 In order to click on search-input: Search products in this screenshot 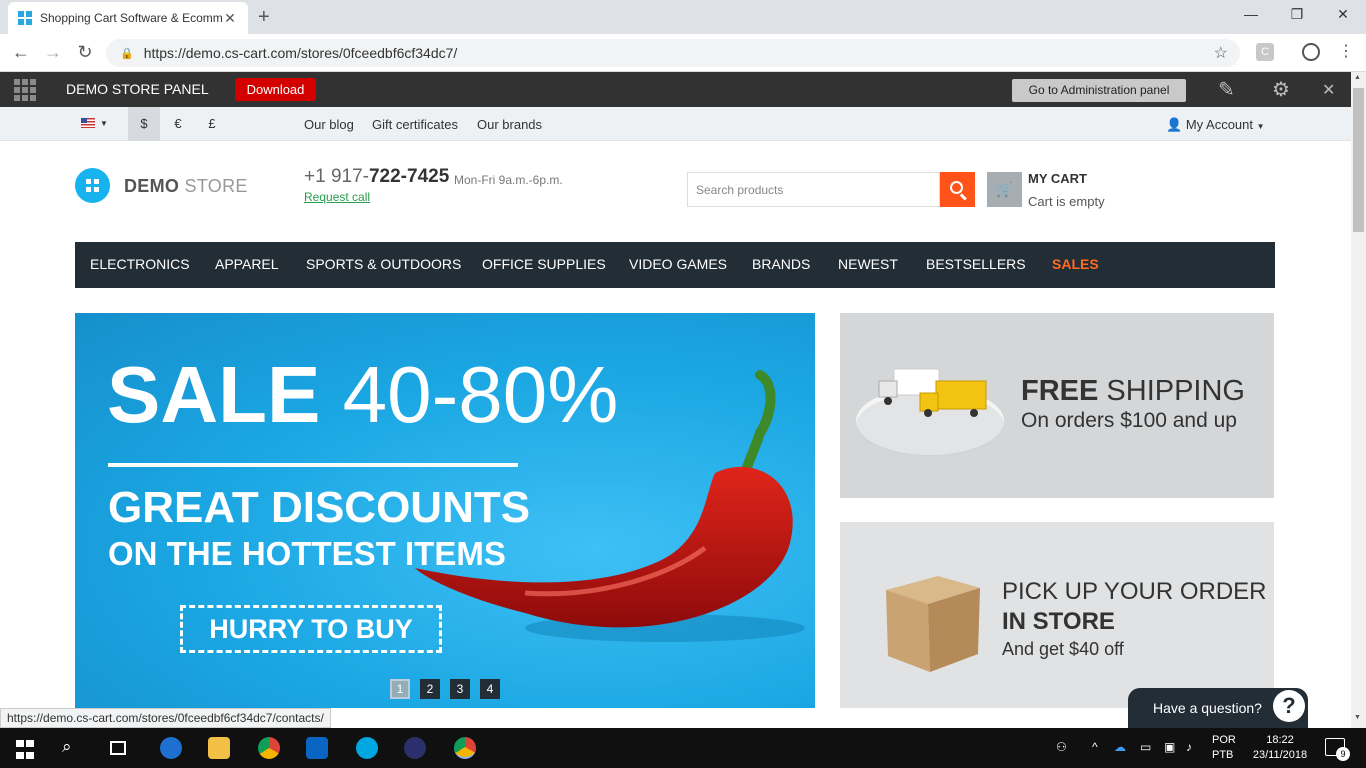, I will do `click(813, 189)`.